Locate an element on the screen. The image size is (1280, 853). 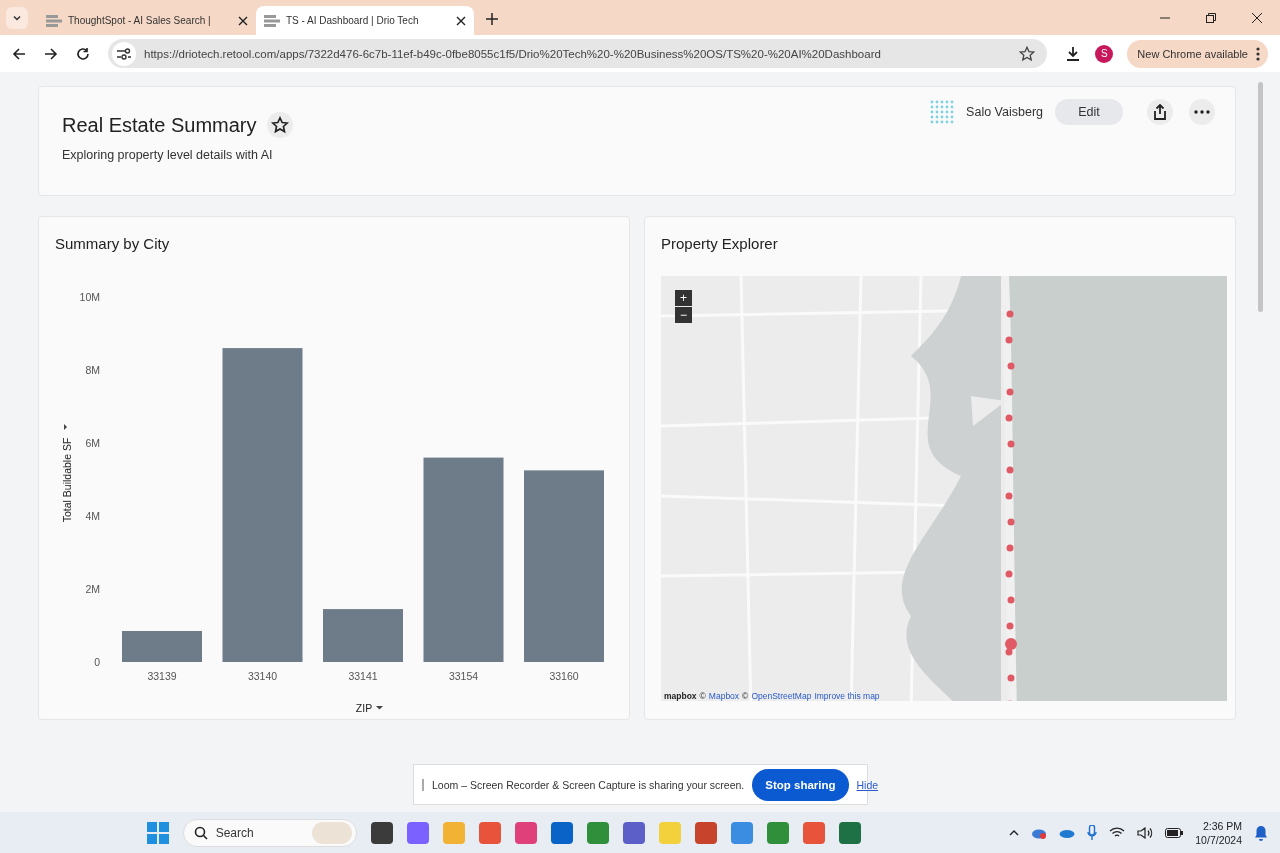
microphone-icon is located at coordinates (1092, 832).